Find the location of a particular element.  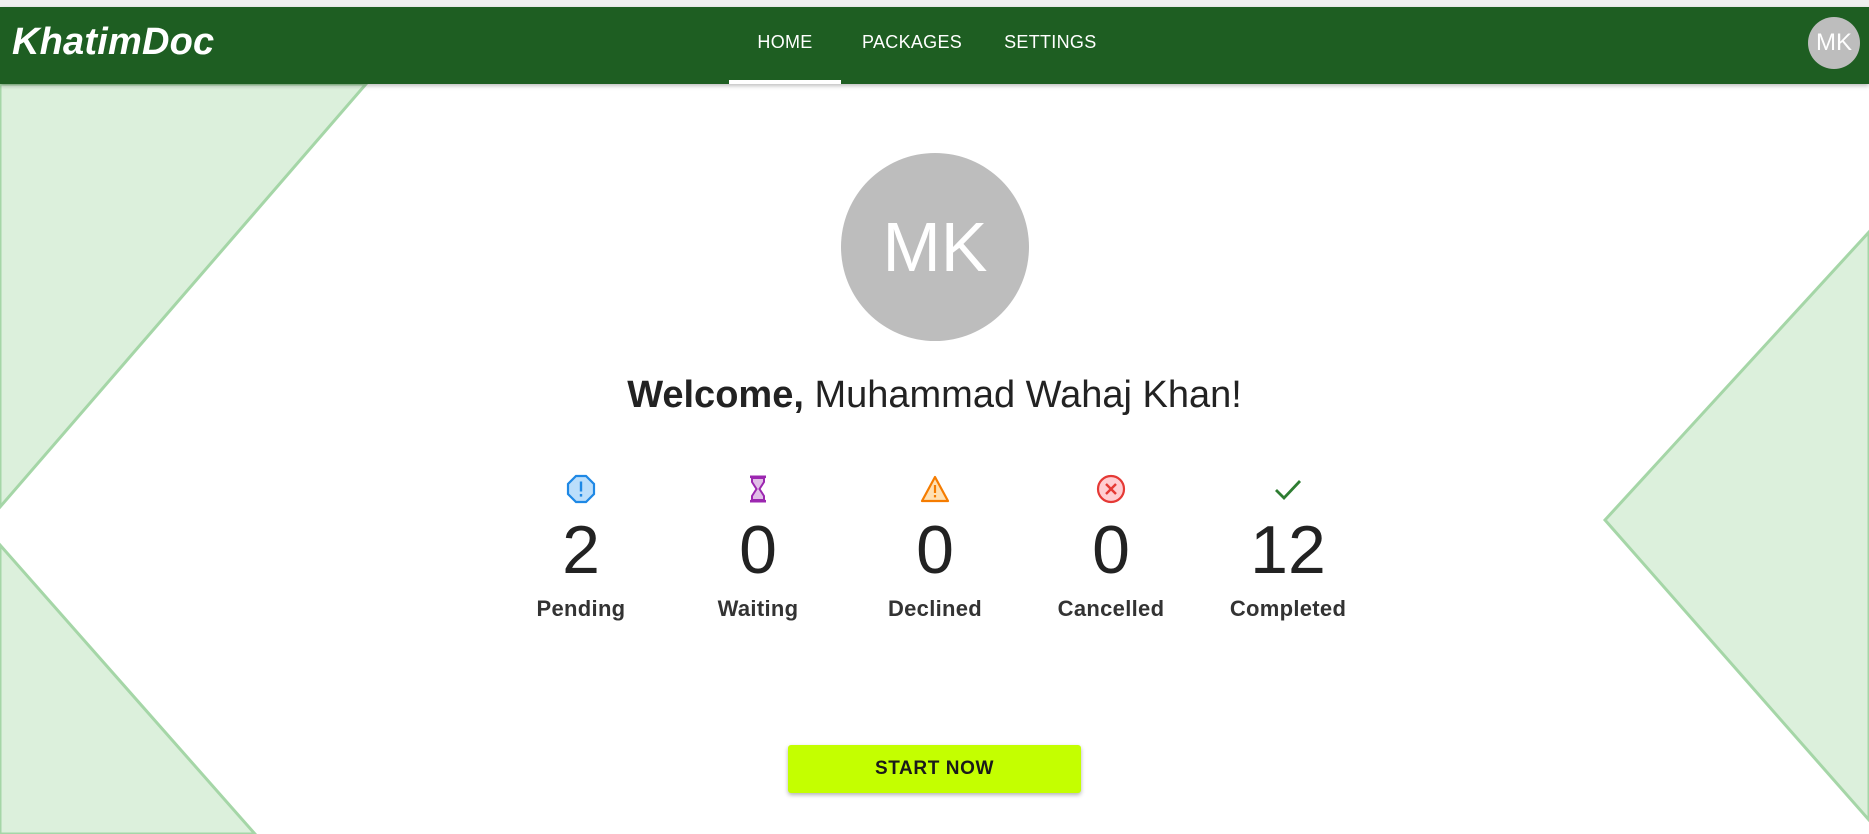

tab-settings: SETTINGS is located at coordinates (1050, 45).